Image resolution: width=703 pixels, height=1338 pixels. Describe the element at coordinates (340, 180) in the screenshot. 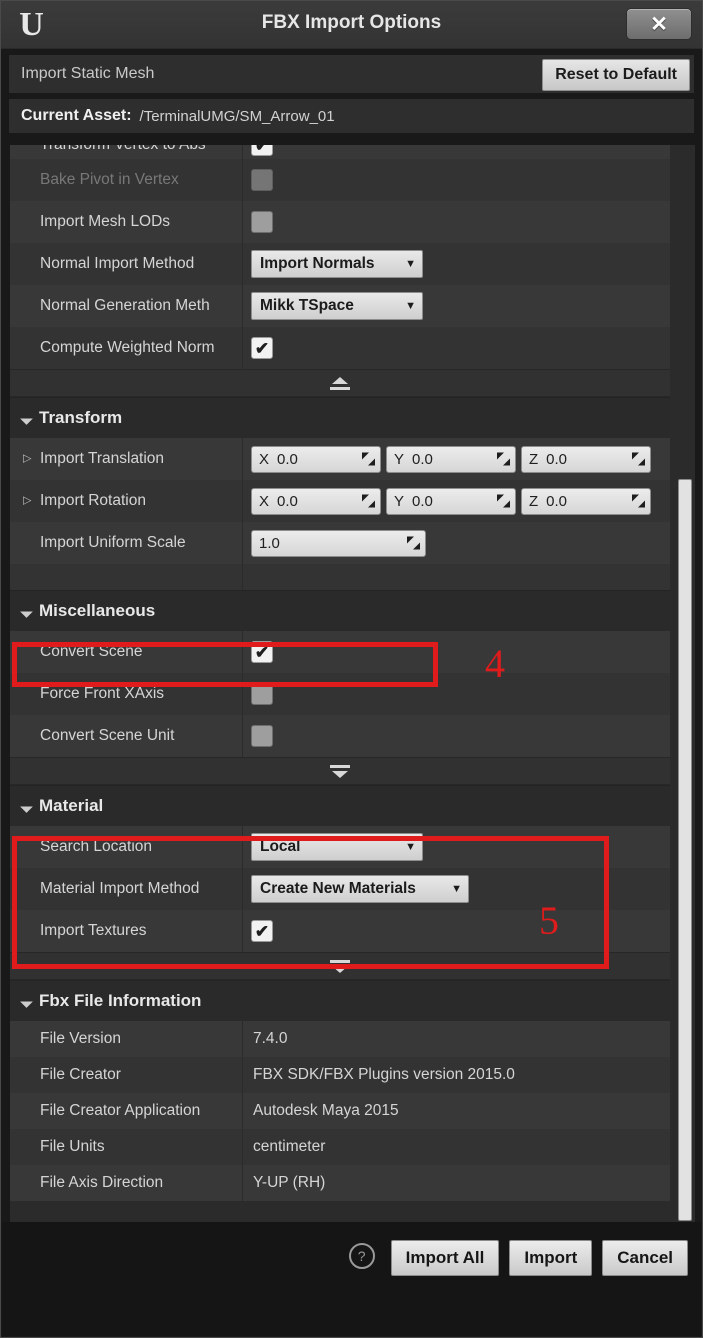

I see `row-bake-pivot-in-vertex: Bake Pivot in Vertex` at that location.